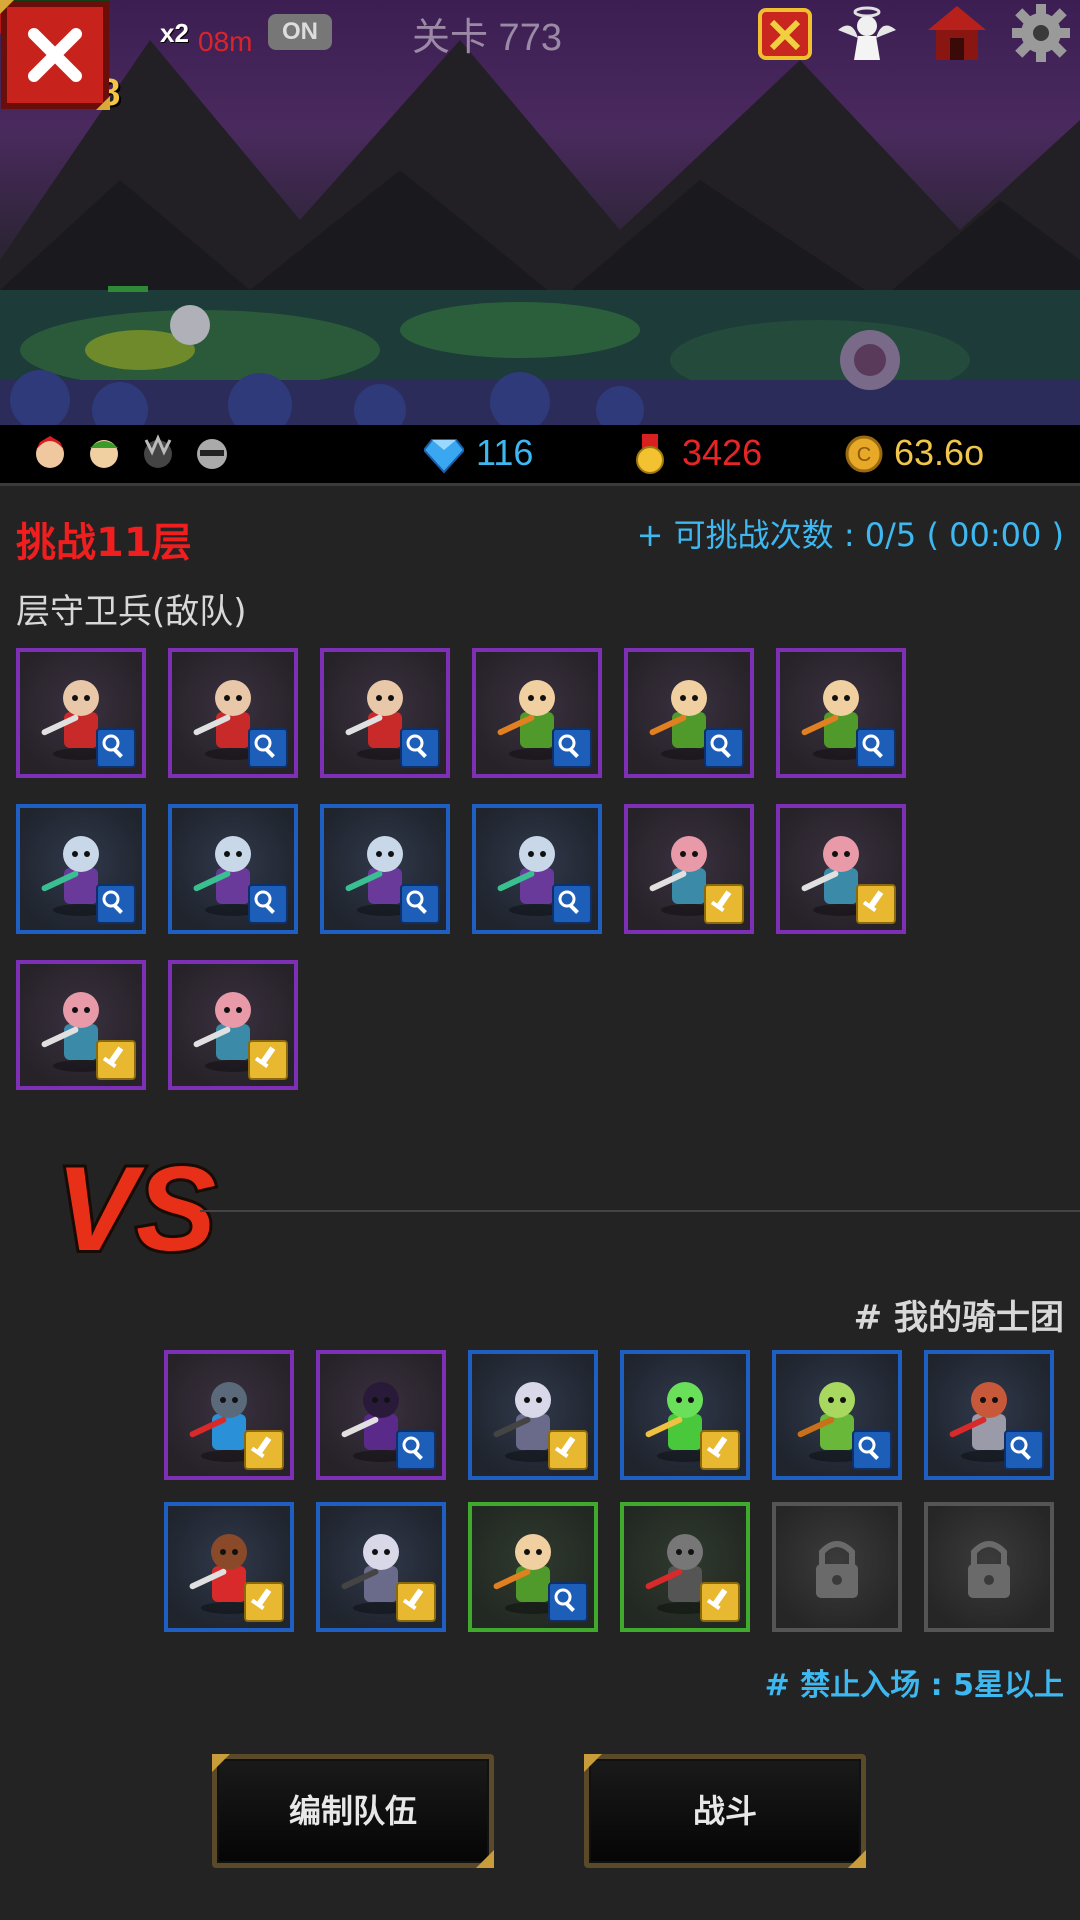 This screenshot has width=1080, height=1920. What do you see at coordinates (939, 452) in the screenshot?
I see `gold-amount: 63.6o` at bounding box center [939, 452].